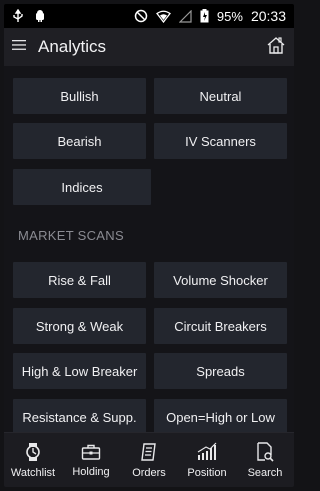 This screenshot has height=491, width=320. Describe the element at coordinates (82, 187) in the screenshot. I see `indices-button: Indices` at that location.